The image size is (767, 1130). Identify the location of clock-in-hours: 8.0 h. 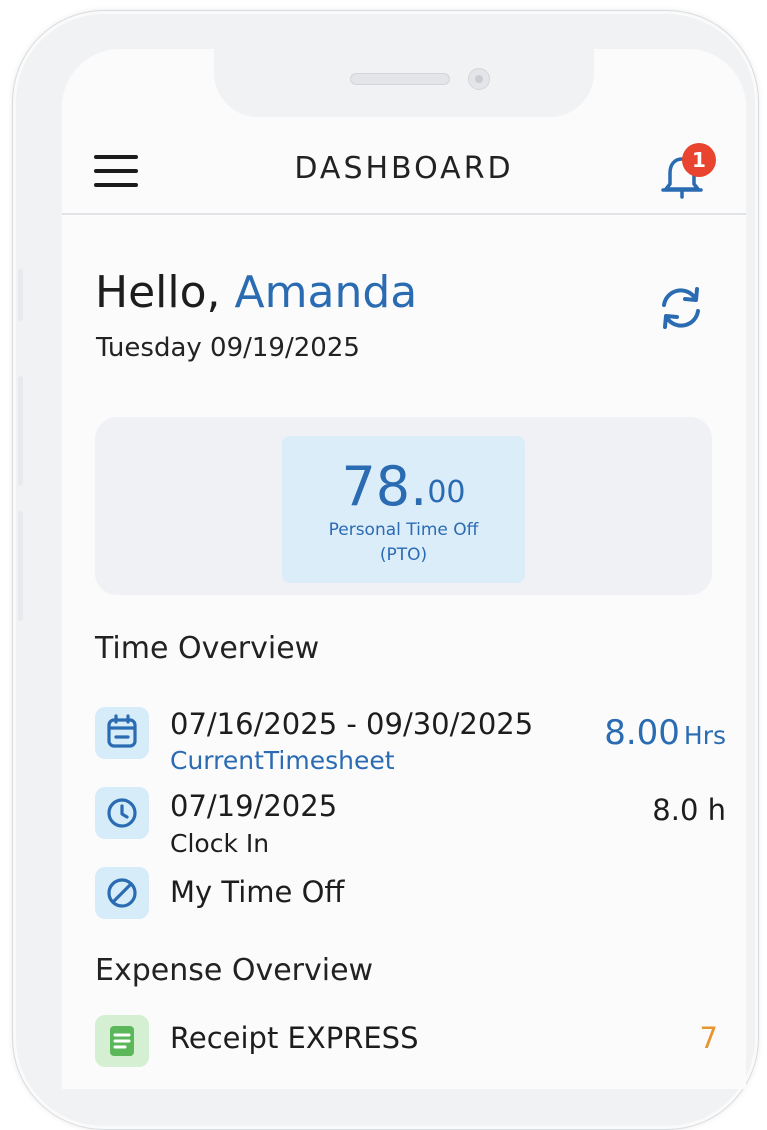
(689, 810).